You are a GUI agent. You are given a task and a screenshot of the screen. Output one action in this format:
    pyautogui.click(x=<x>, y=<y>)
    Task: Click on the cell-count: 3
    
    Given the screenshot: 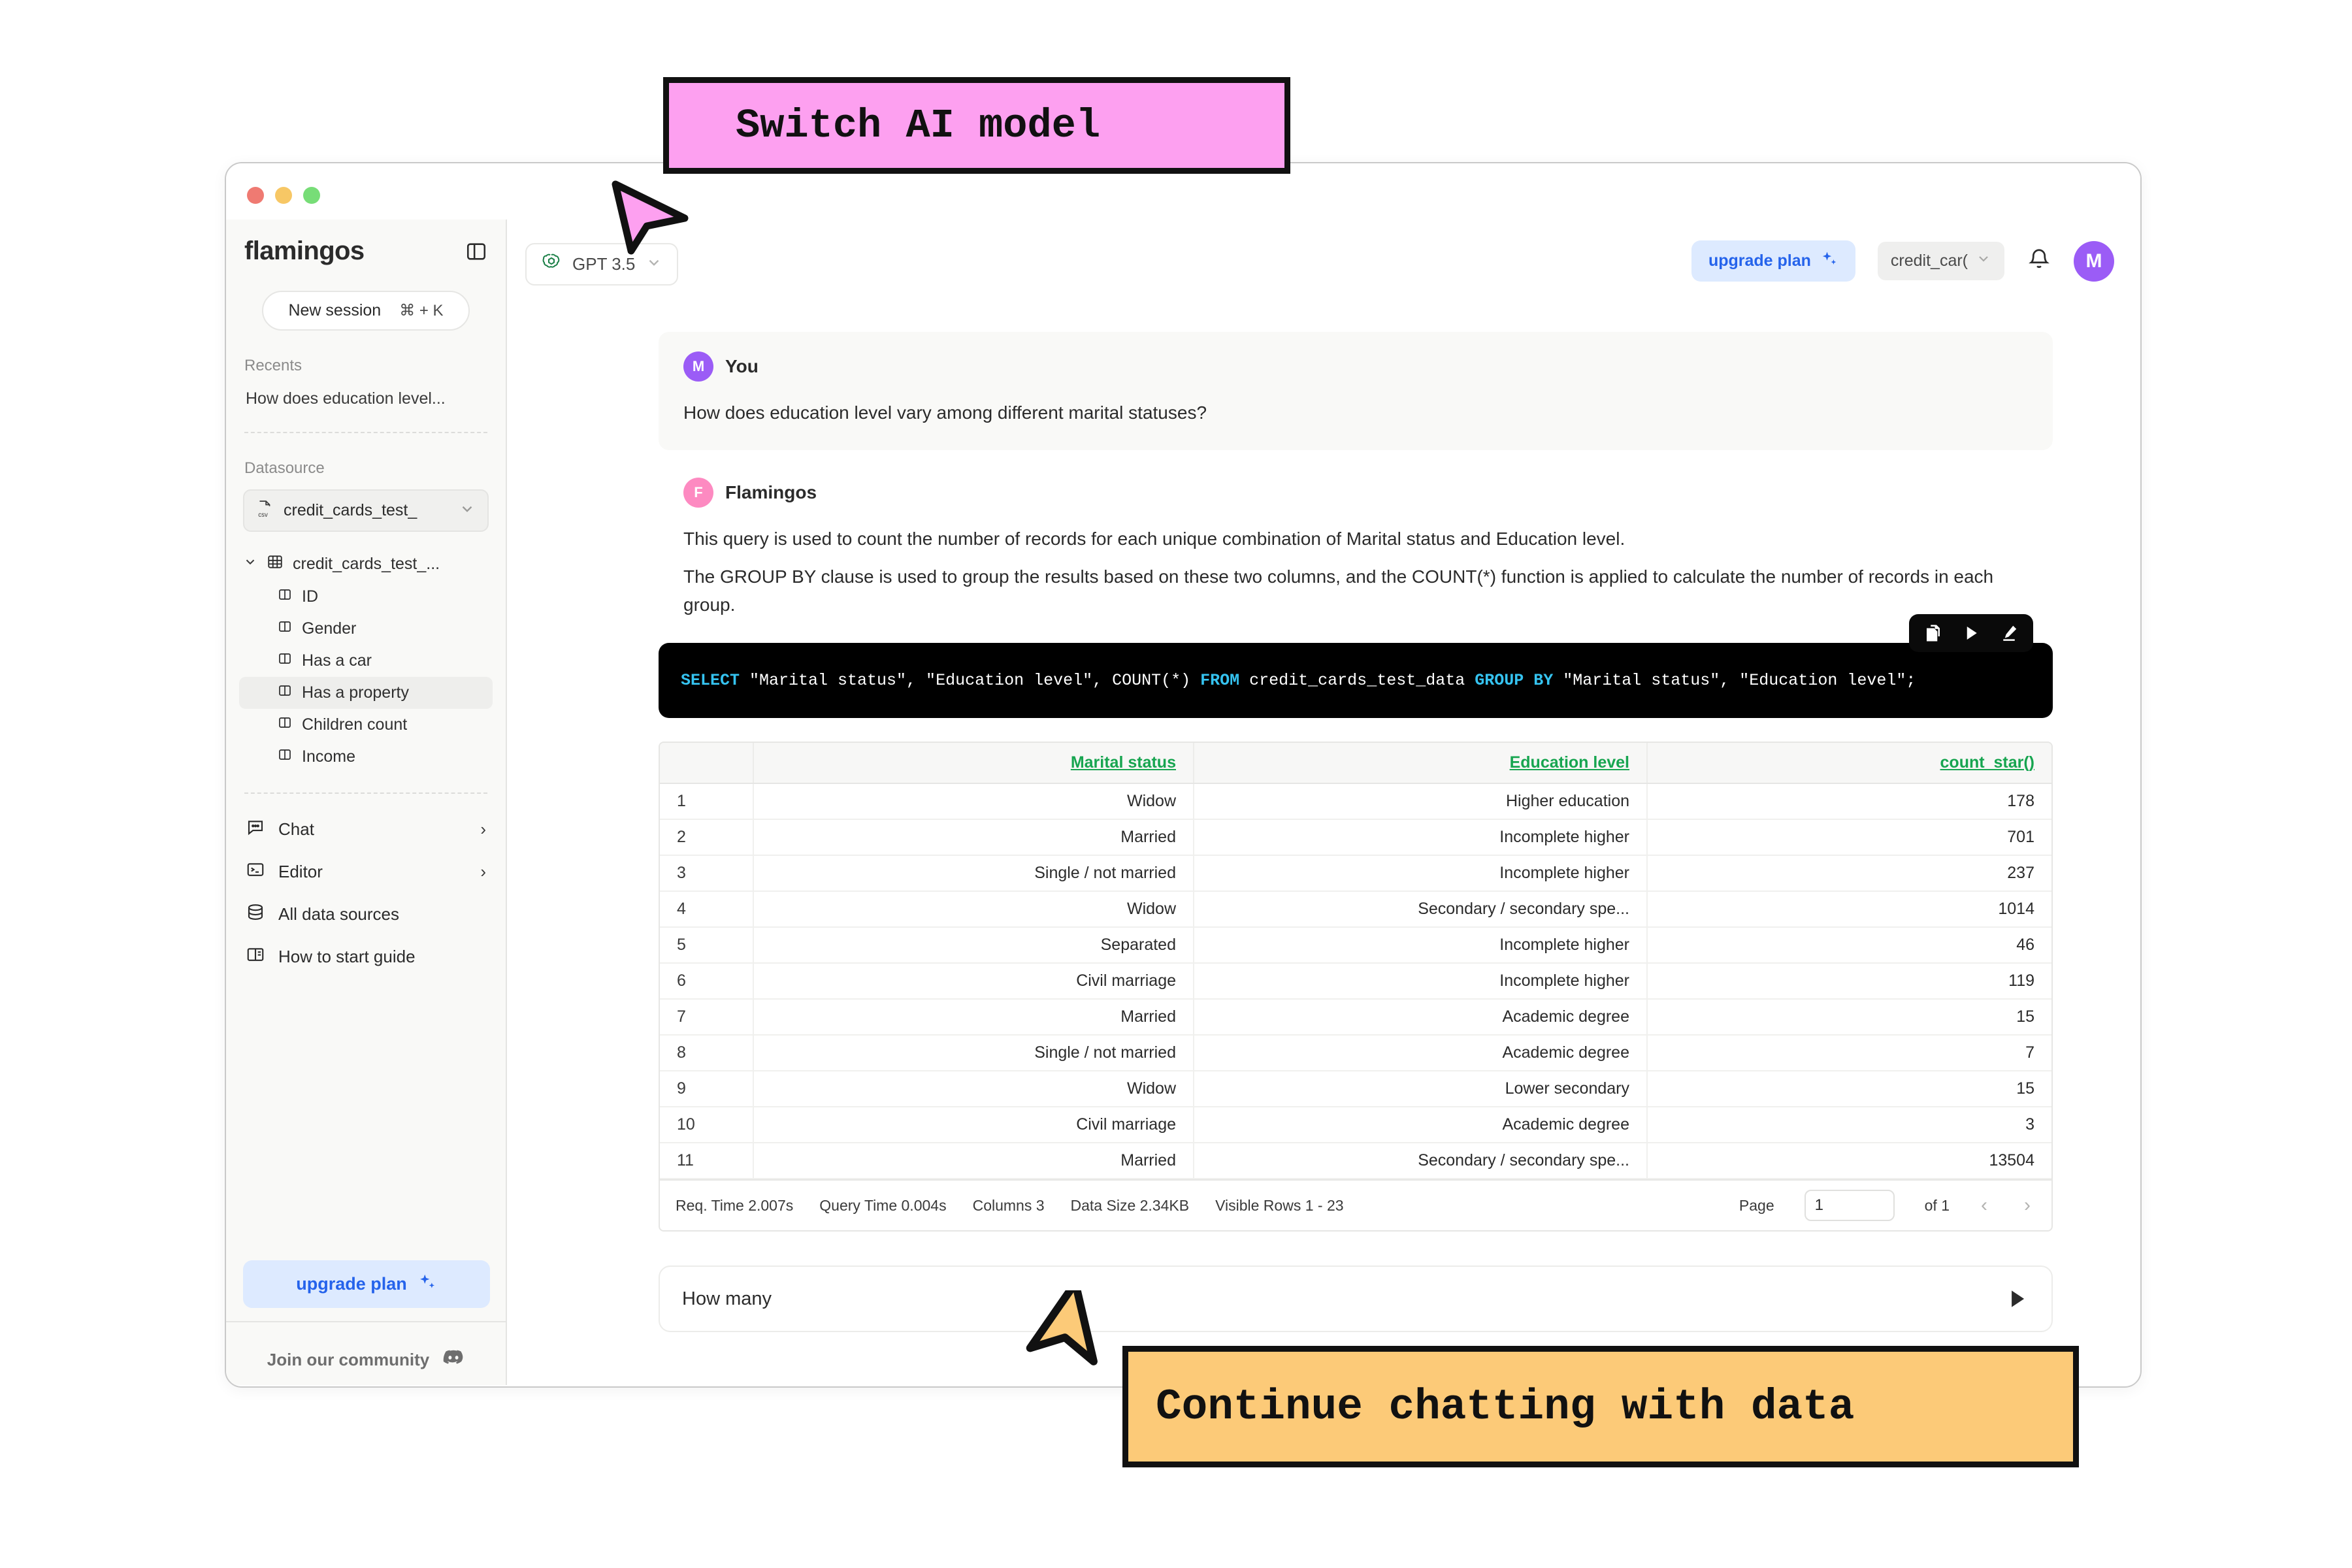 What is the action you would take?
    pyautogui.click(x=1849, y=1125)
    